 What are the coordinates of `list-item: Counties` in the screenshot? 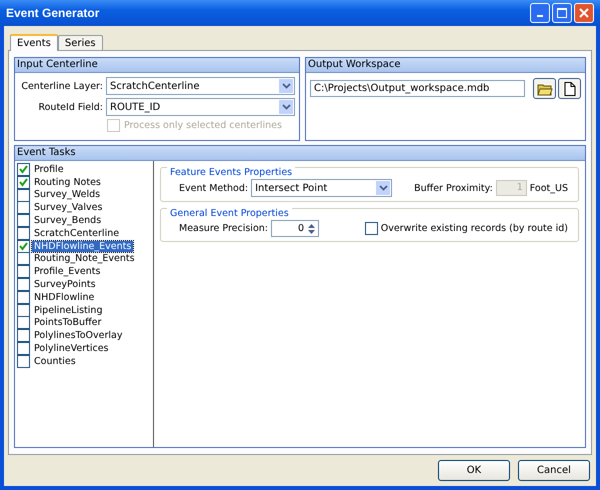 It's located at (55, 361).